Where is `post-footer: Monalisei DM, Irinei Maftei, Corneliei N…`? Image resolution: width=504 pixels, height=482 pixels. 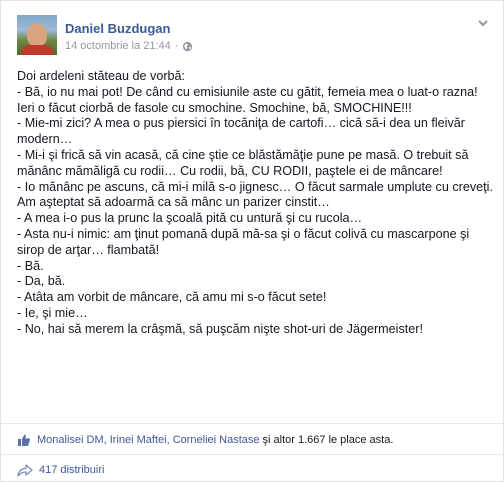 post-footer: Monalisei DM, Irinei Maftei, Corneliei N… is located at coordinates (252, 450).